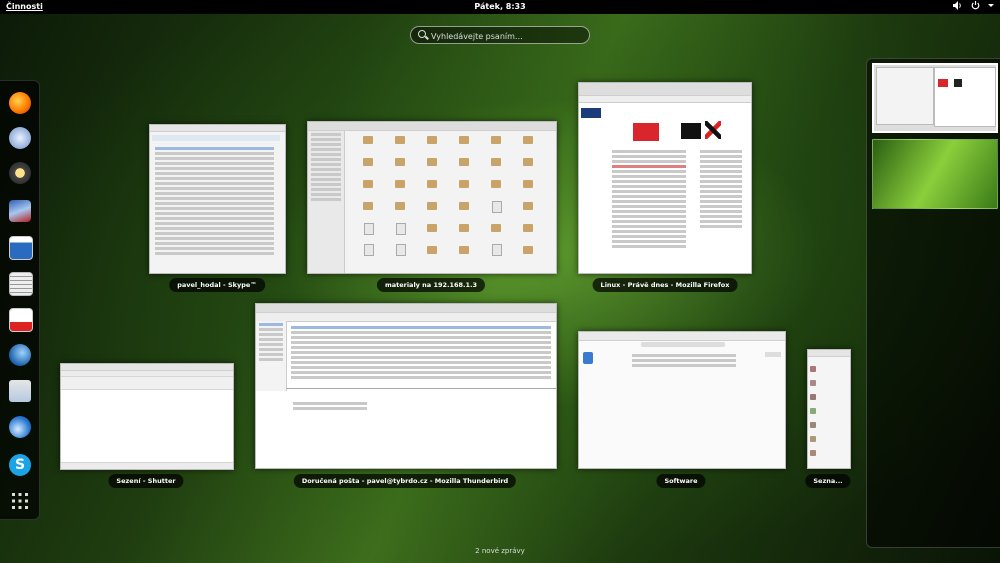 The width and height of the screenshot is (1000, 563). I want to click on search-icon, so click(422, 34).